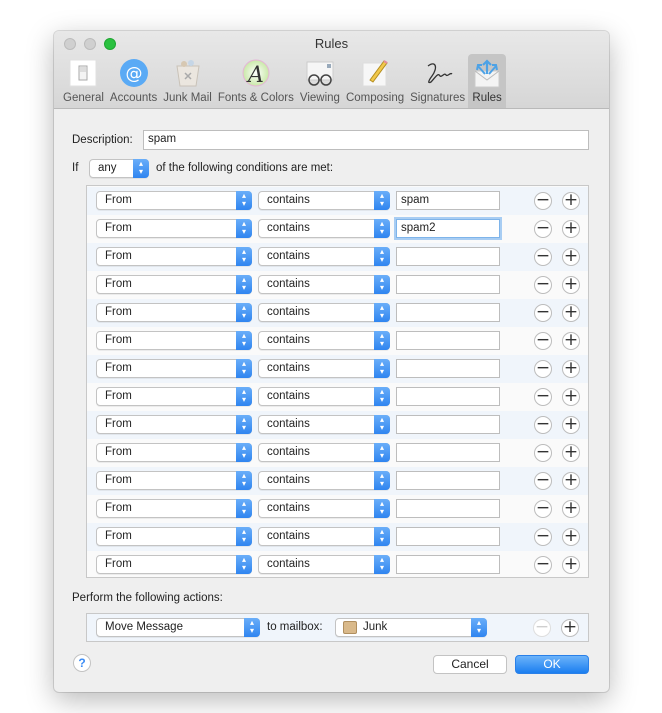  What do you see at coordinates (187, 81) in the screenshot?
I see `tab-junk-mail: Junk Mail` at bounding box center [187, 81].